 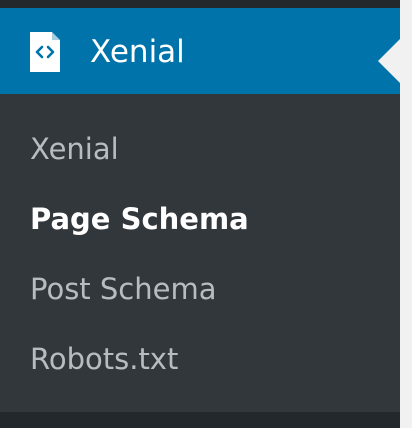 I want to click on current-menu-arrow, so click(x=389, y=61).